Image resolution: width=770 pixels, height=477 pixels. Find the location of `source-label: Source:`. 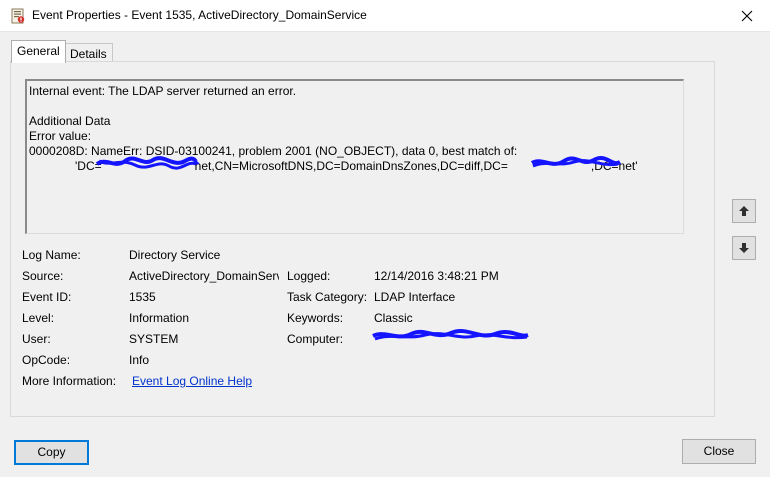

source-label: Source: is located at coordinates (43, 276).